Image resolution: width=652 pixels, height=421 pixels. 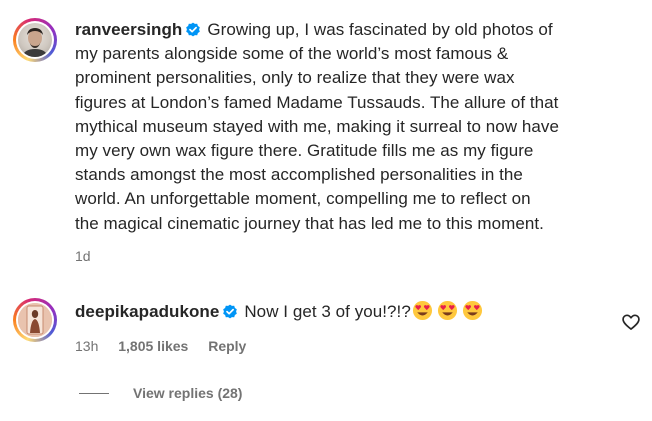 I want to click on heart-outline-icon, so click(x=631, y=322).